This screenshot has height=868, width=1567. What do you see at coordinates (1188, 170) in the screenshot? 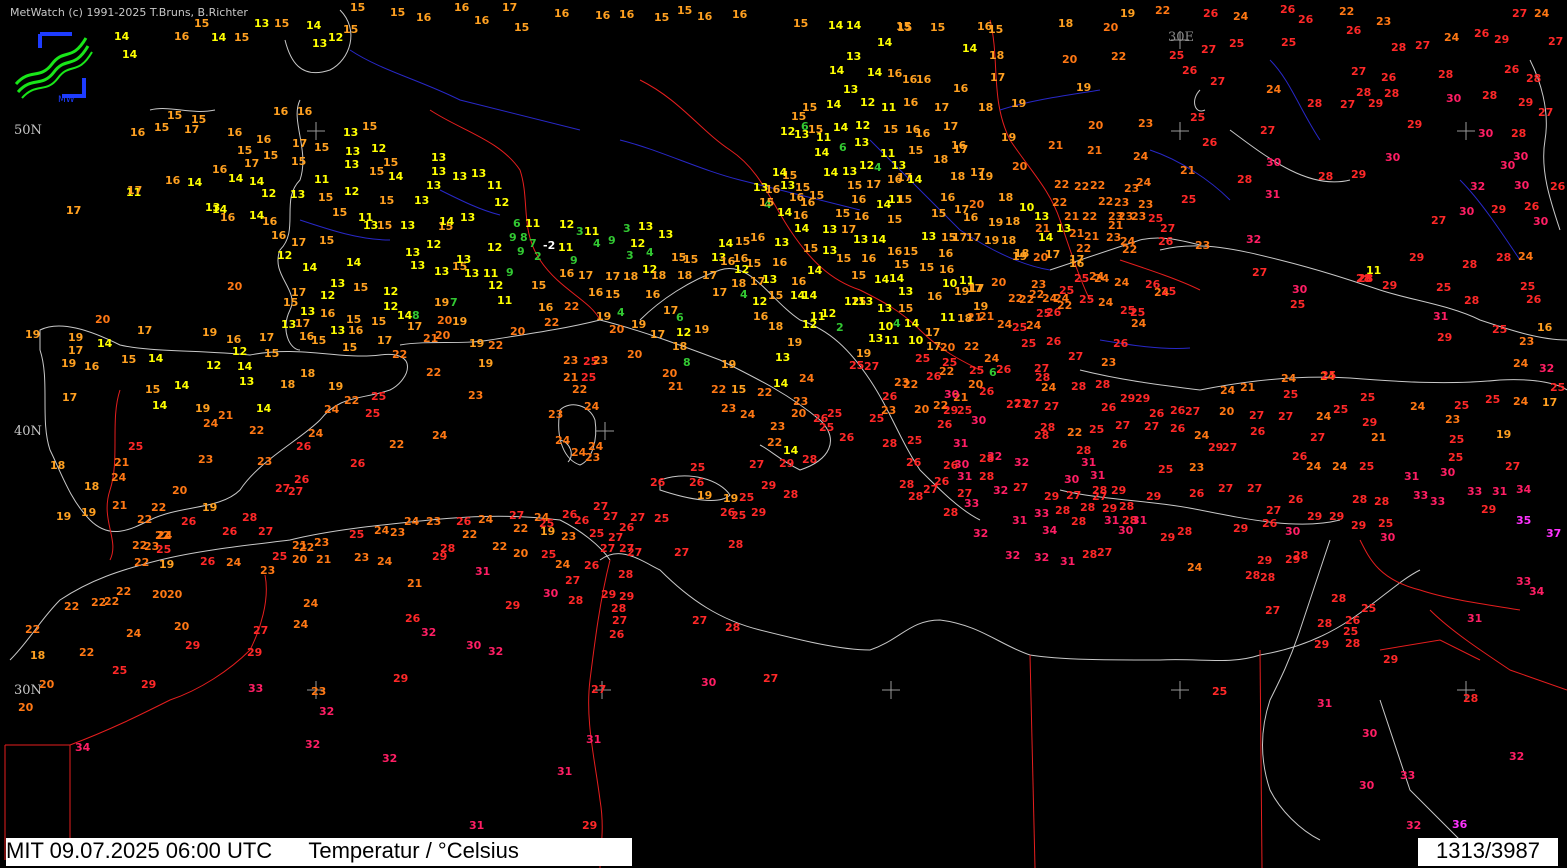
I see `station-temperature: 21` at bounding box center [1188, 170].